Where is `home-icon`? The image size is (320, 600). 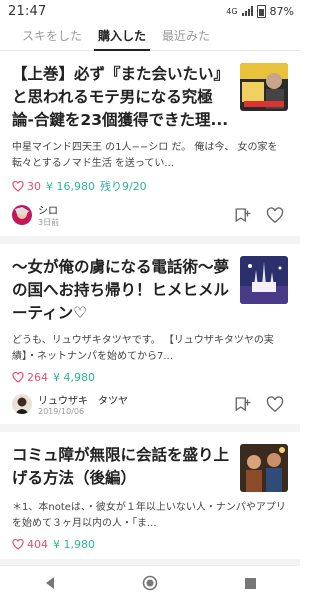
home-icon is located at coordinates (150, 583).